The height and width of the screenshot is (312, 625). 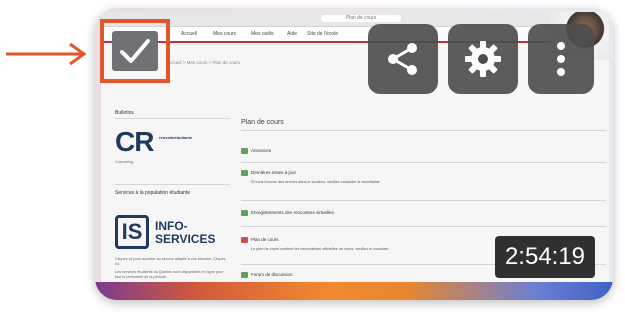 I want to click on breadcrumb: Accueil > Mes cours > Plan de cours, so click(x=204, y=62).